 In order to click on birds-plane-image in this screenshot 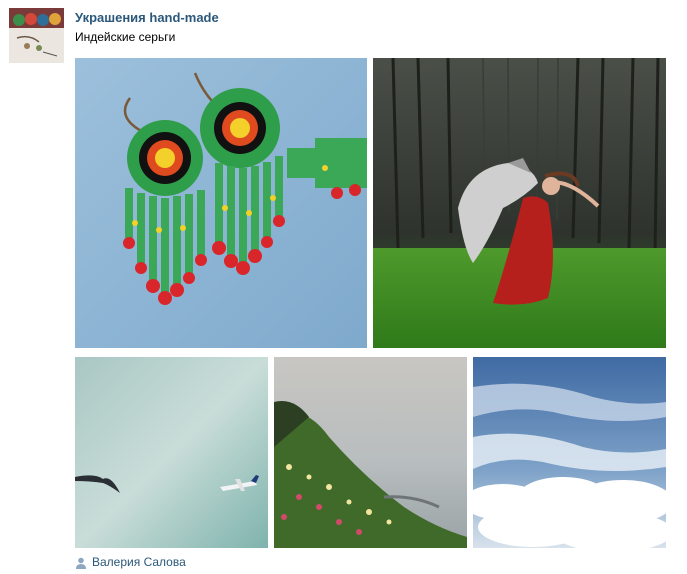, I will do `click(171, 452)`.